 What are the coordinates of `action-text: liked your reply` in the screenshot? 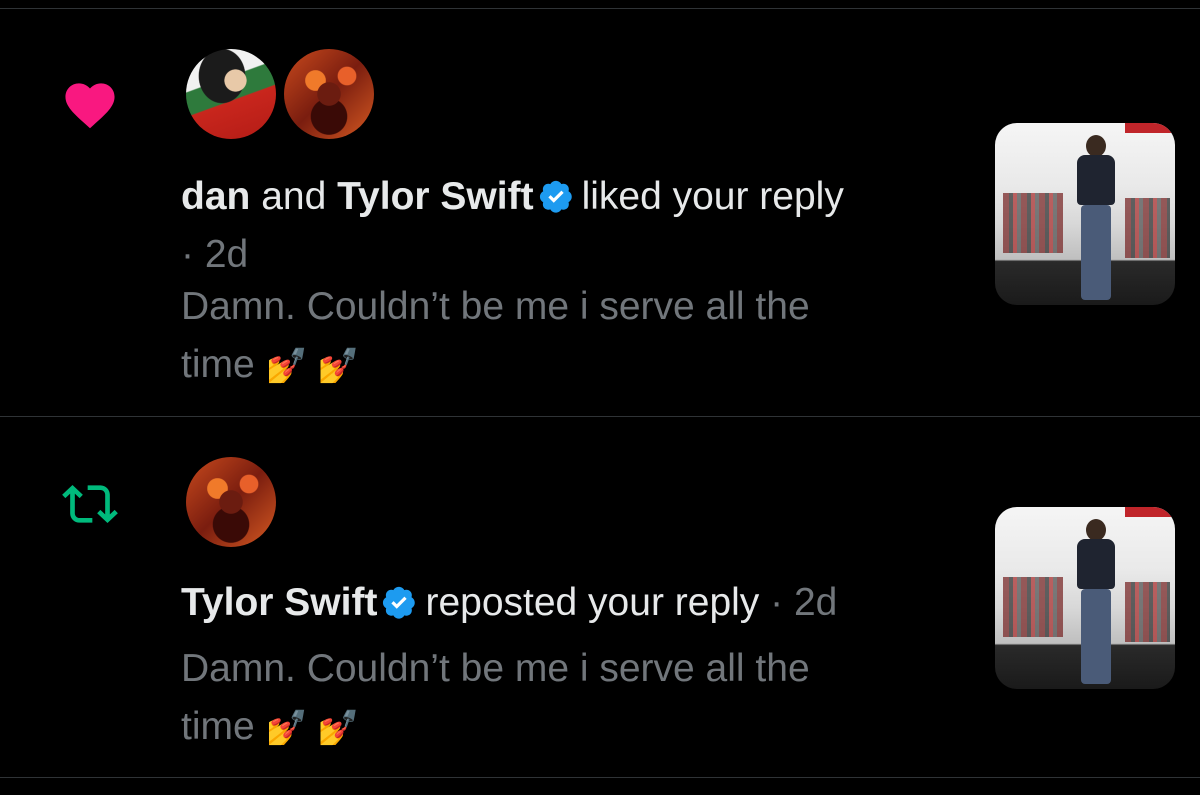 It's located at (712, 196).